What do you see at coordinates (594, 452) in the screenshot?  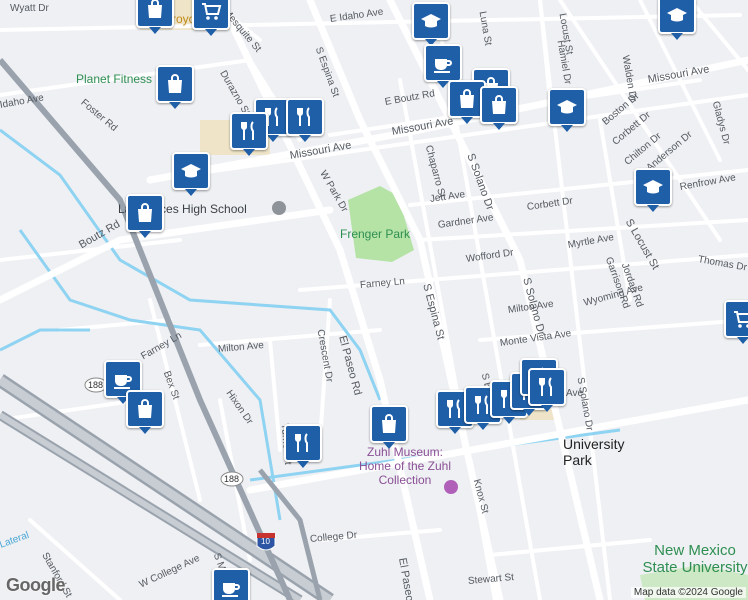 I see `place-label-university-park: University Park` at bounding box center [594, 452].